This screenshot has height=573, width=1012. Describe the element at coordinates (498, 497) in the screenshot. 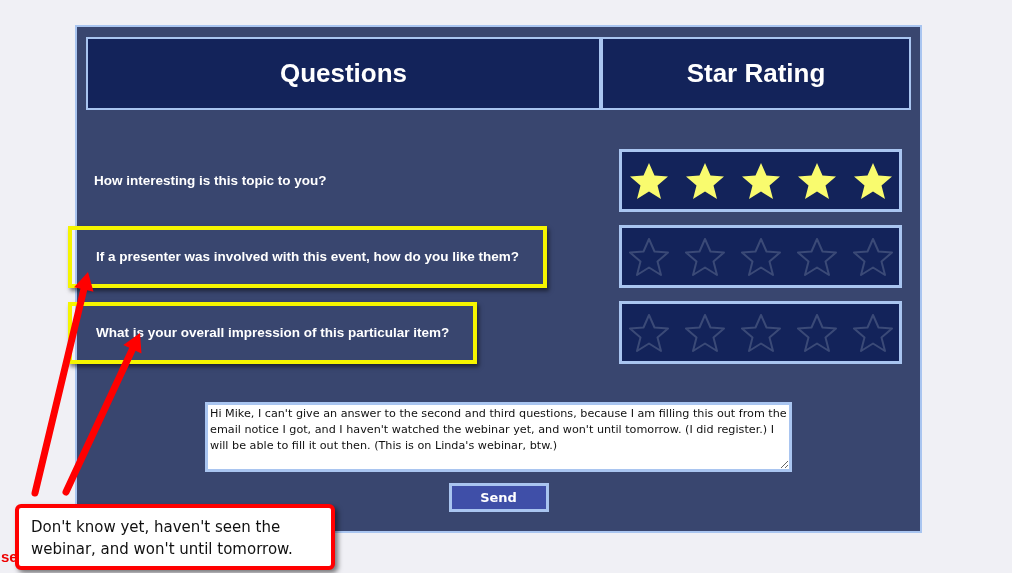

I see `send-button: Send` at that location.